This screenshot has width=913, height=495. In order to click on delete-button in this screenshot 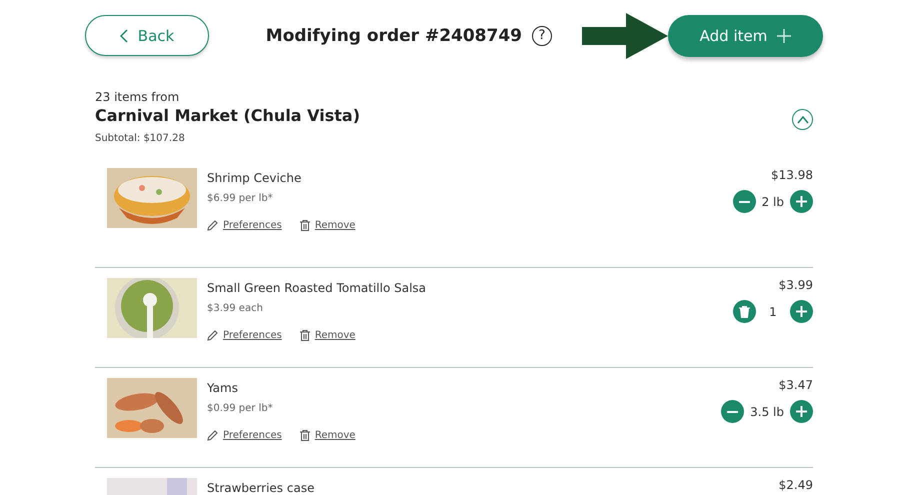, I will do `click(744, 311)`.